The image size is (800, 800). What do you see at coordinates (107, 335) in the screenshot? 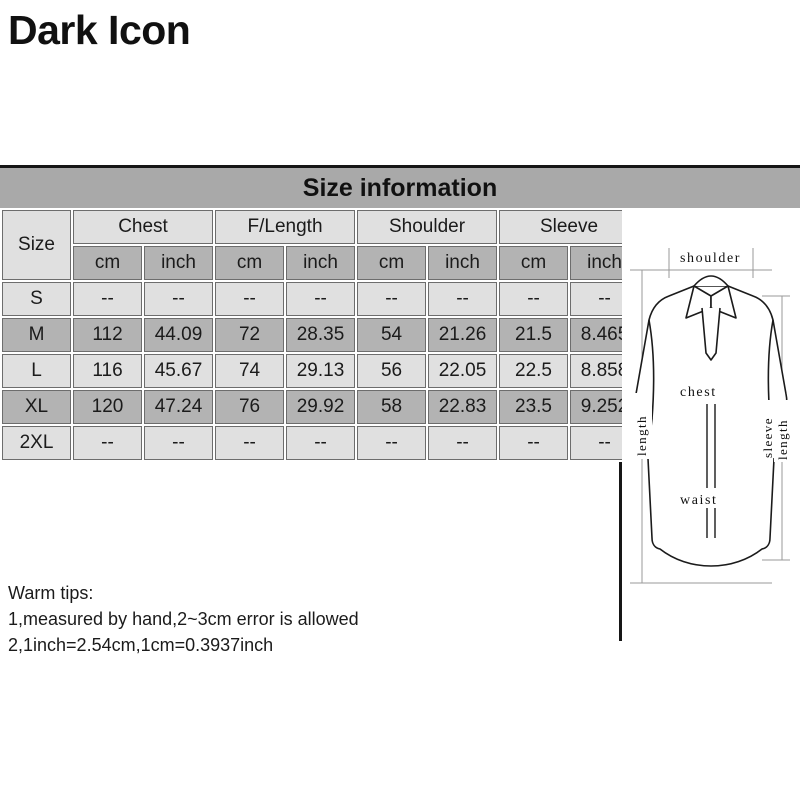
I see `cell-value: 112` at bounding box center [107, 335].